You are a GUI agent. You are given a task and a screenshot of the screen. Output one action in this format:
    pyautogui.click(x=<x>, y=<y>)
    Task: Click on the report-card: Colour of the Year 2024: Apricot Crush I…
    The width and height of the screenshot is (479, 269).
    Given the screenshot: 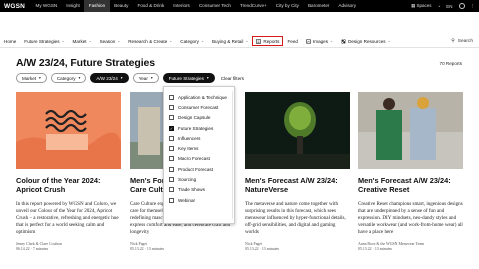 What is the action you would take?
    pyautogui.click(x=68, y=172)
    